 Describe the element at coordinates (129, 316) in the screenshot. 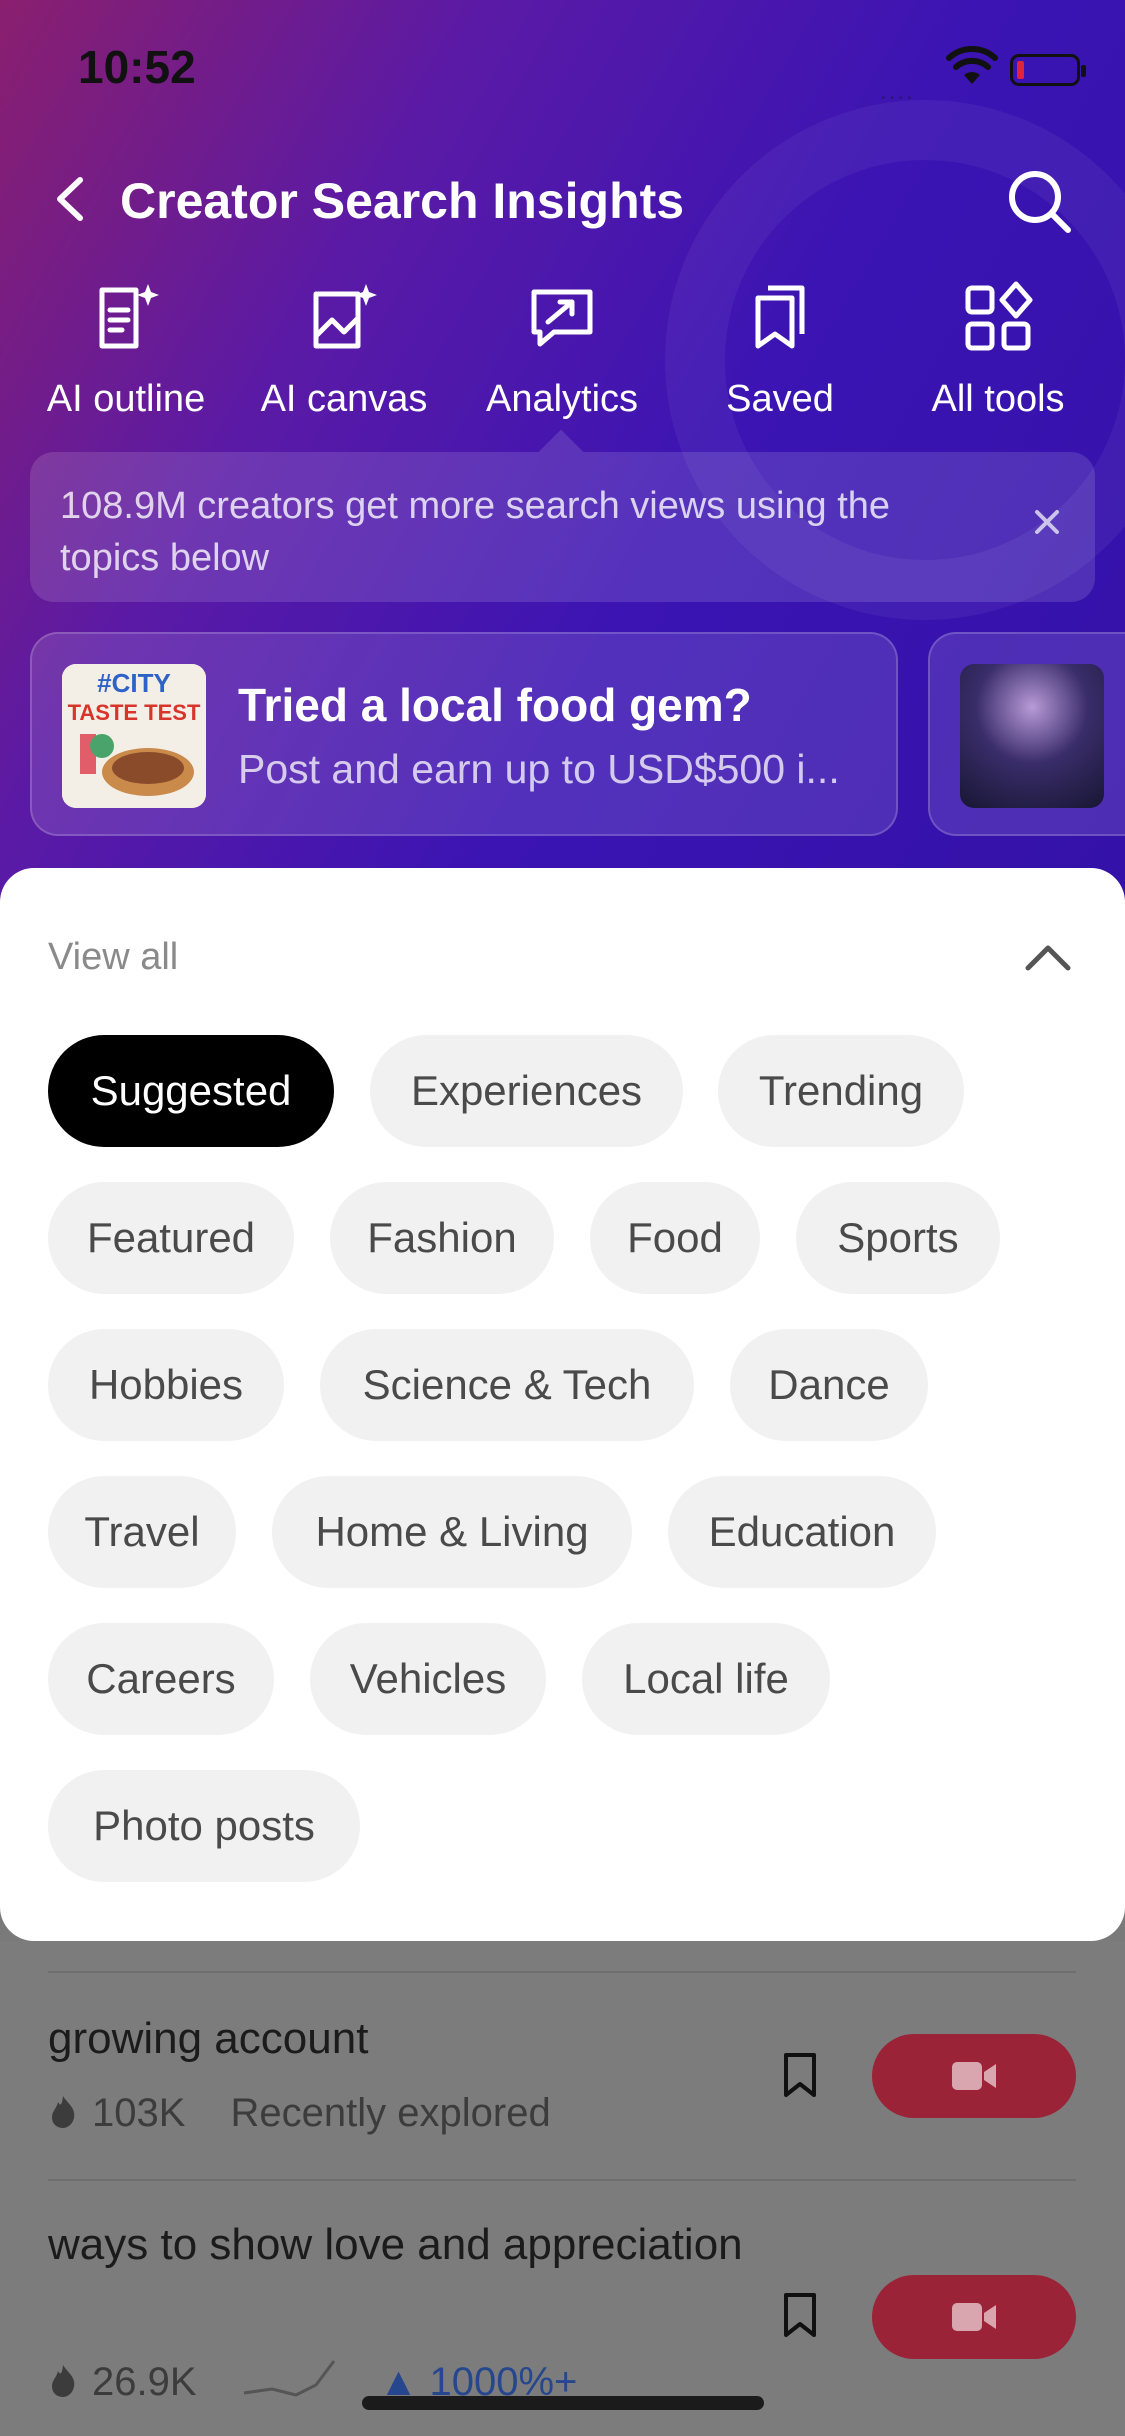

I see `document-sparkle-icon` at that location.